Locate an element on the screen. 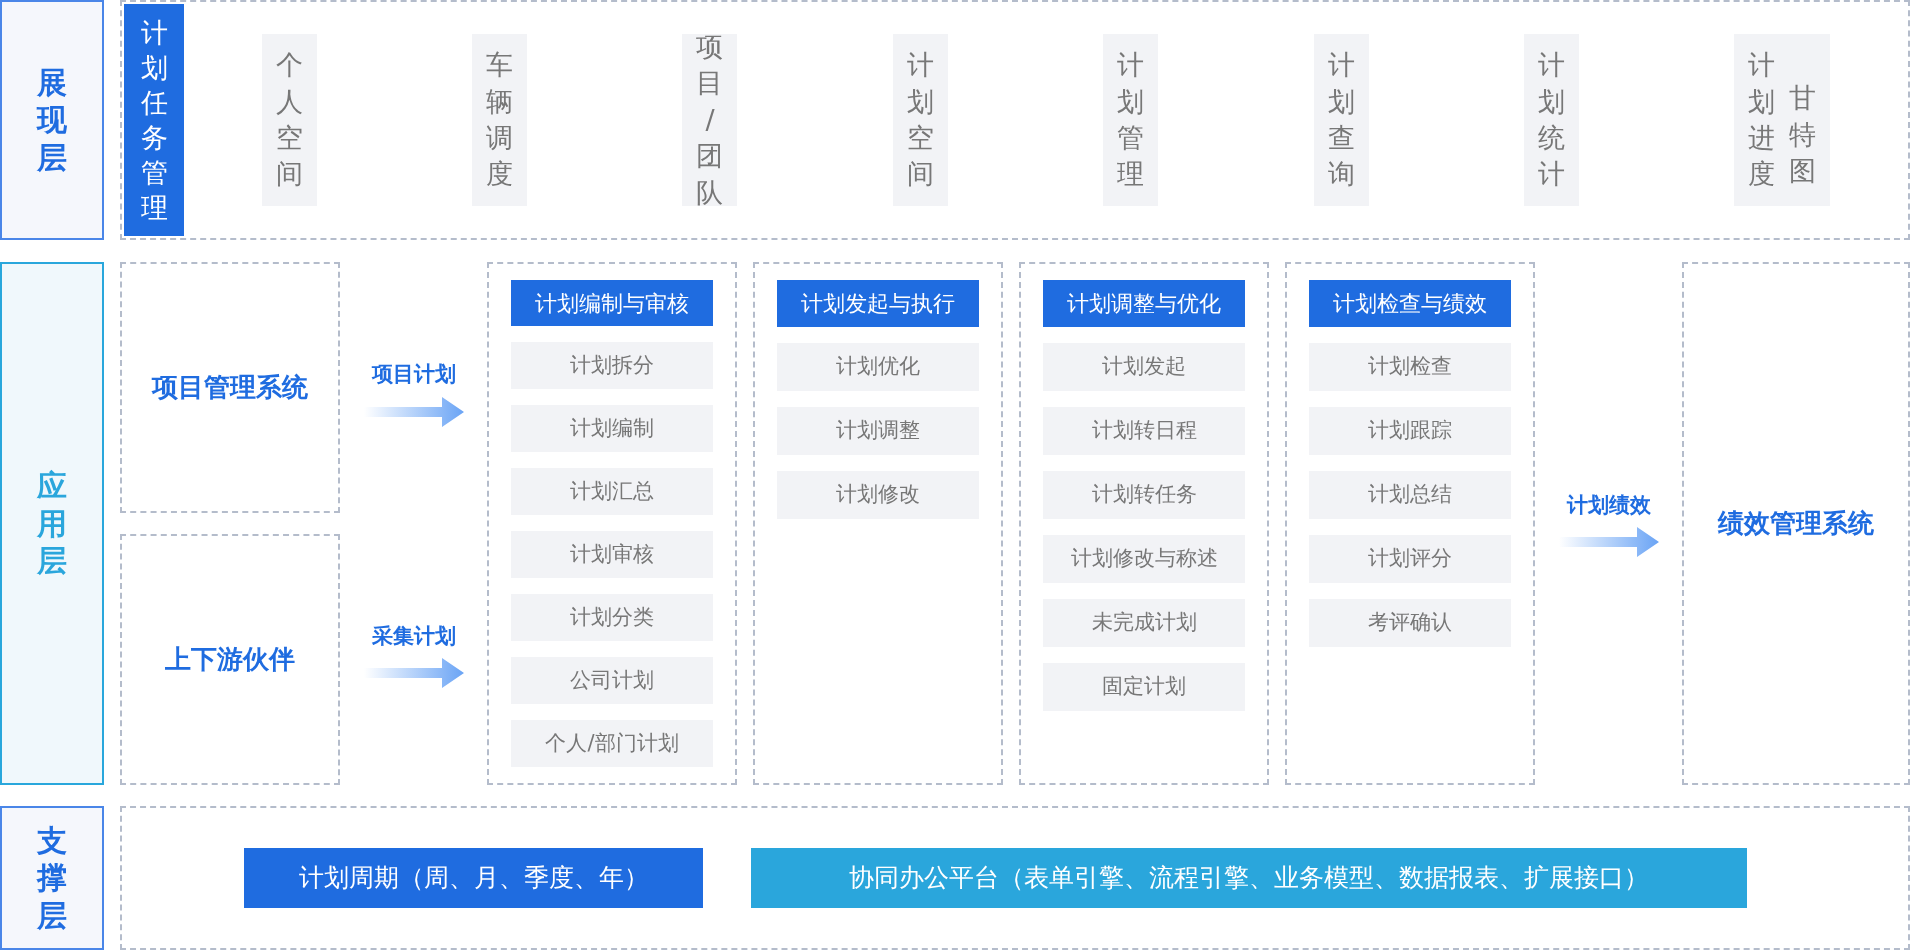  source-system-name: 项目管理系统 is located at coordinates (230, 387).